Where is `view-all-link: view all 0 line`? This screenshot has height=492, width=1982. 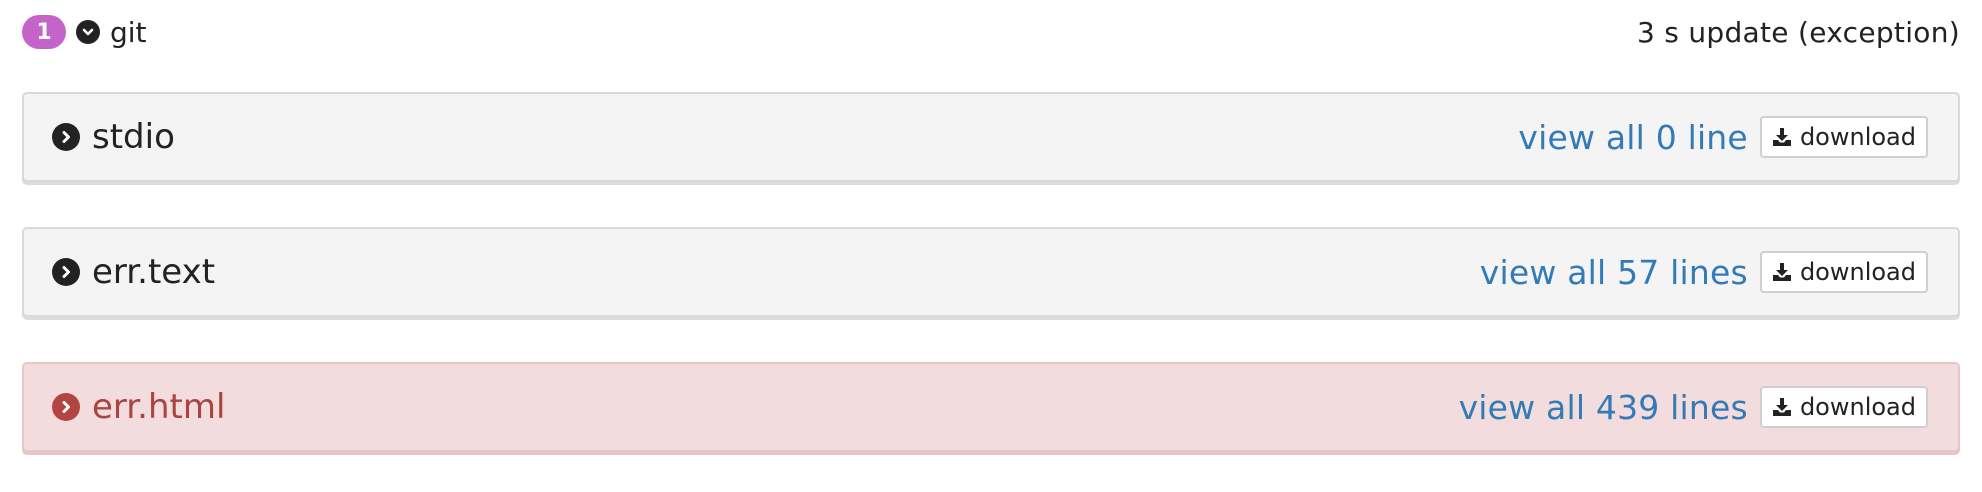
view-all-link: view all 0 line is located at coordinates (1633, 137).